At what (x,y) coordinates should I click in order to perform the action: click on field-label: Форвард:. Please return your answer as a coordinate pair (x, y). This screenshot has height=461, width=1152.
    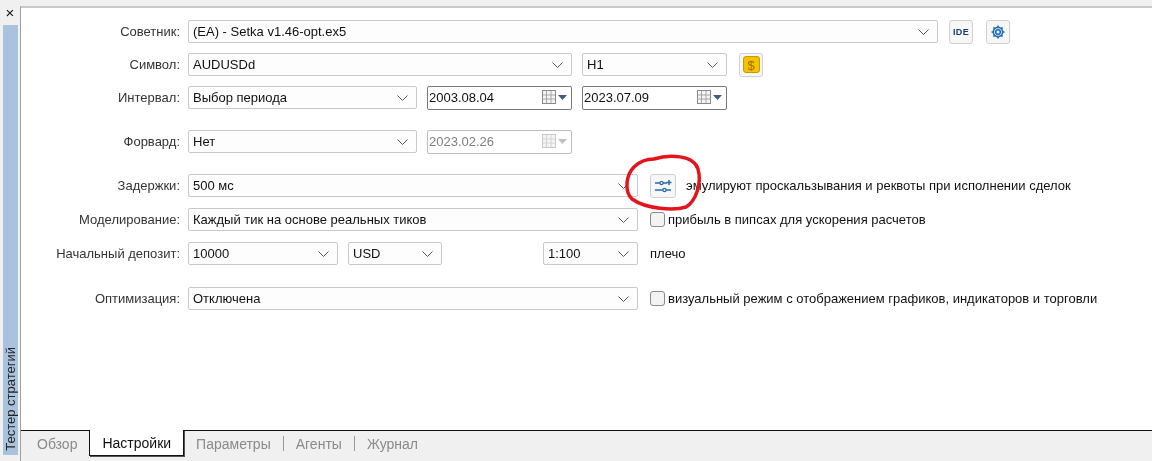
    Looking at the image, I should click on (151, 141).